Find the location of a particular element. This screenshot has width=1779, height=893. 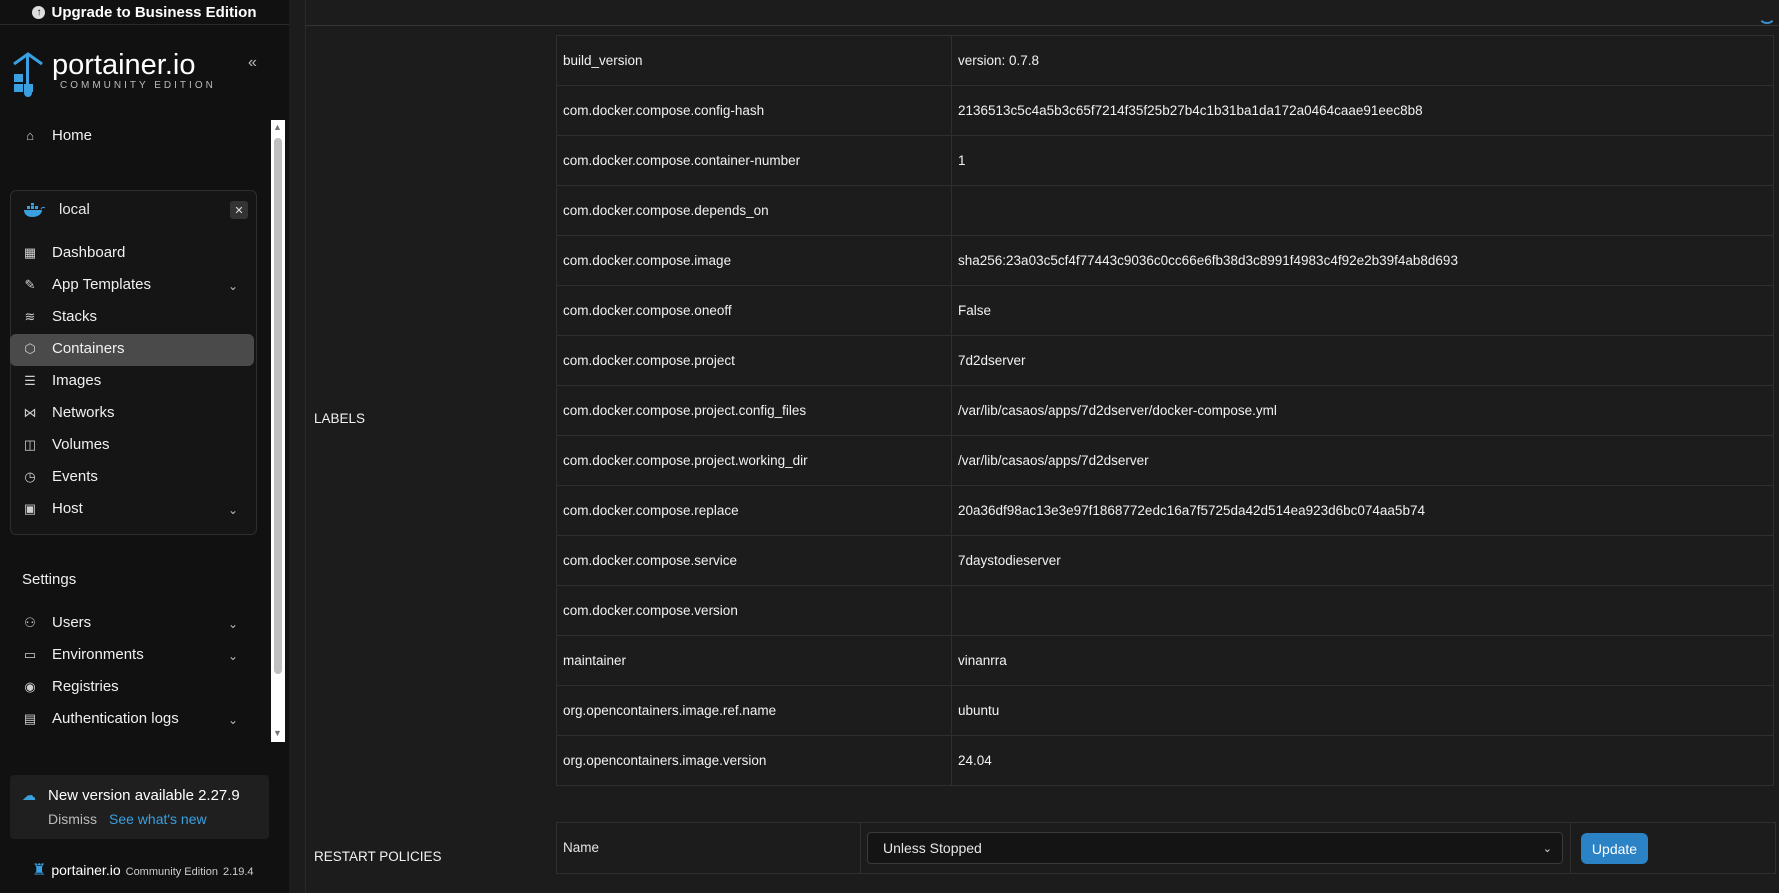

settings-heading: Settings is located at coordinates (49, 579).